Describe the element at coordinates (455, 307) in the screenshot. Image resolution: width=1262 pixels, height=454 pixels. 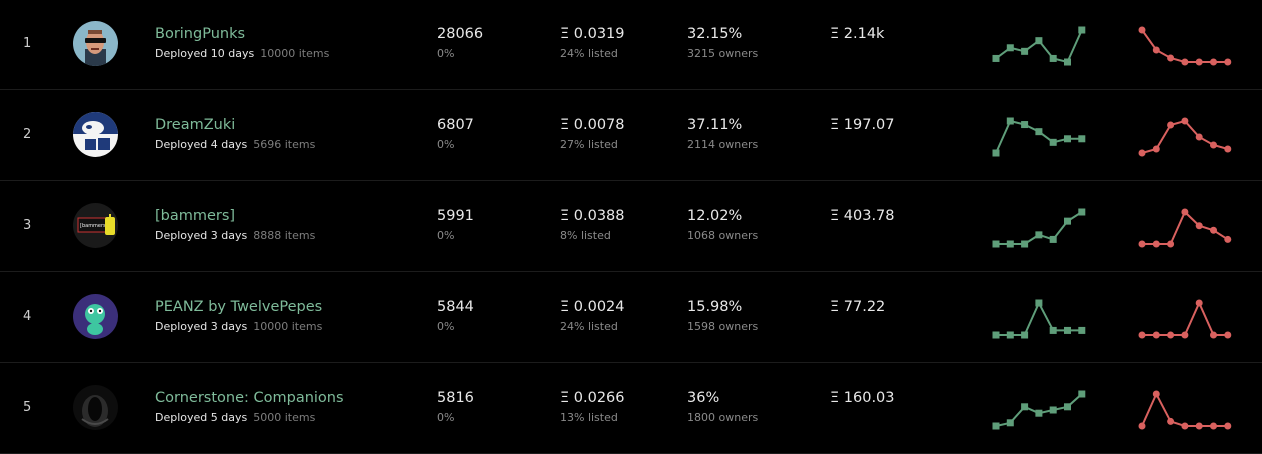
I see `sales-count: 5844` at that location.